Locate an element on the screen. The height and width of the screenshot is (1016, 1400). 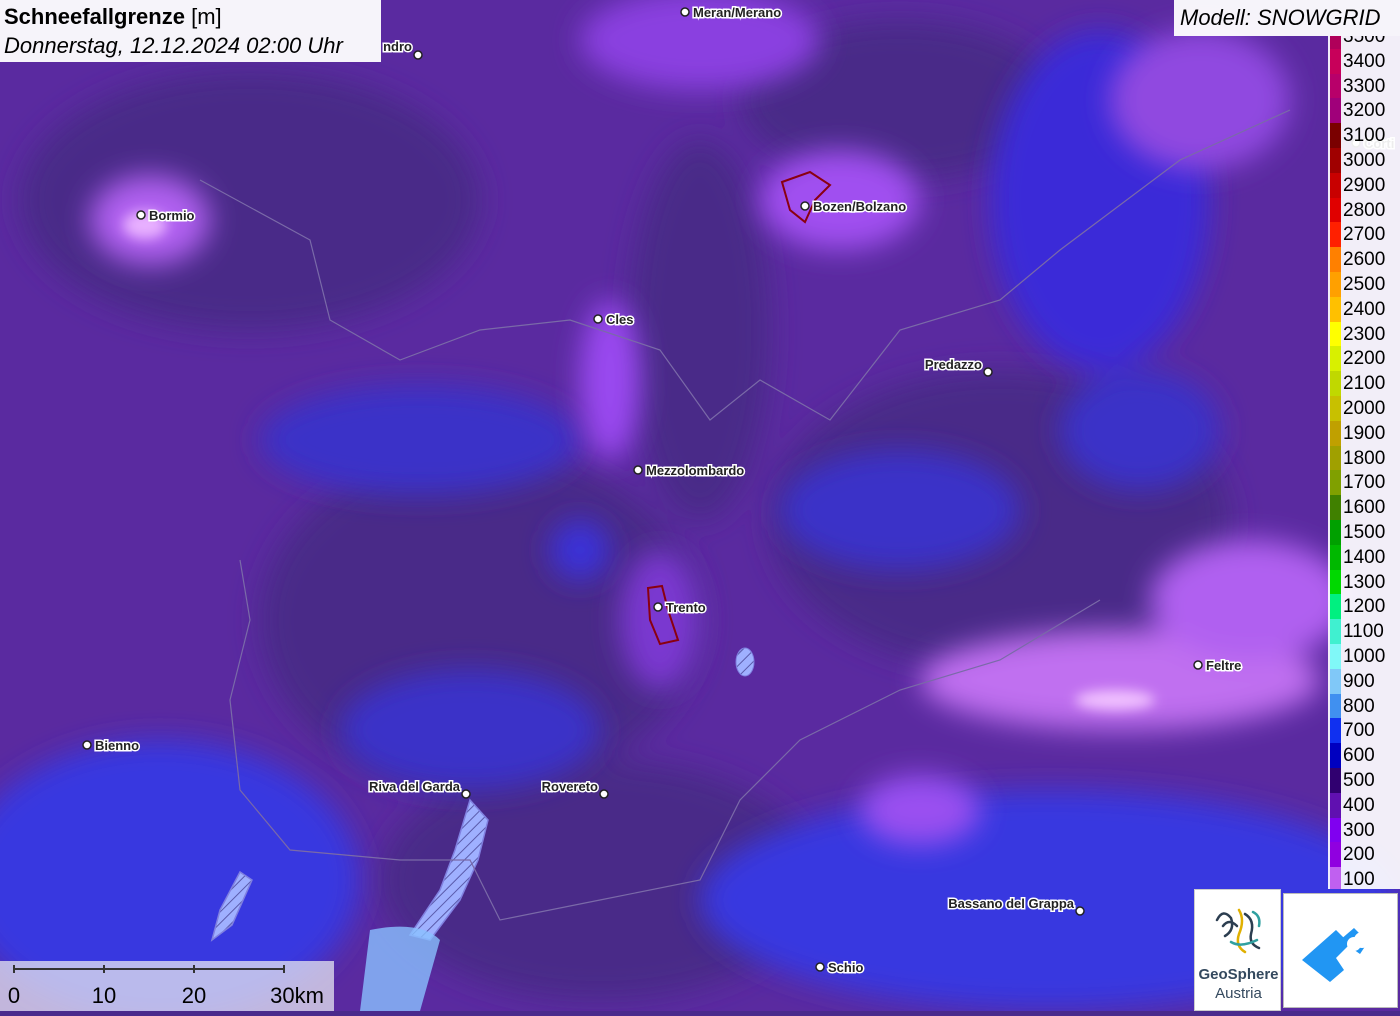
legend-row-1300: 1300 is located at coordinates (1364, 582).